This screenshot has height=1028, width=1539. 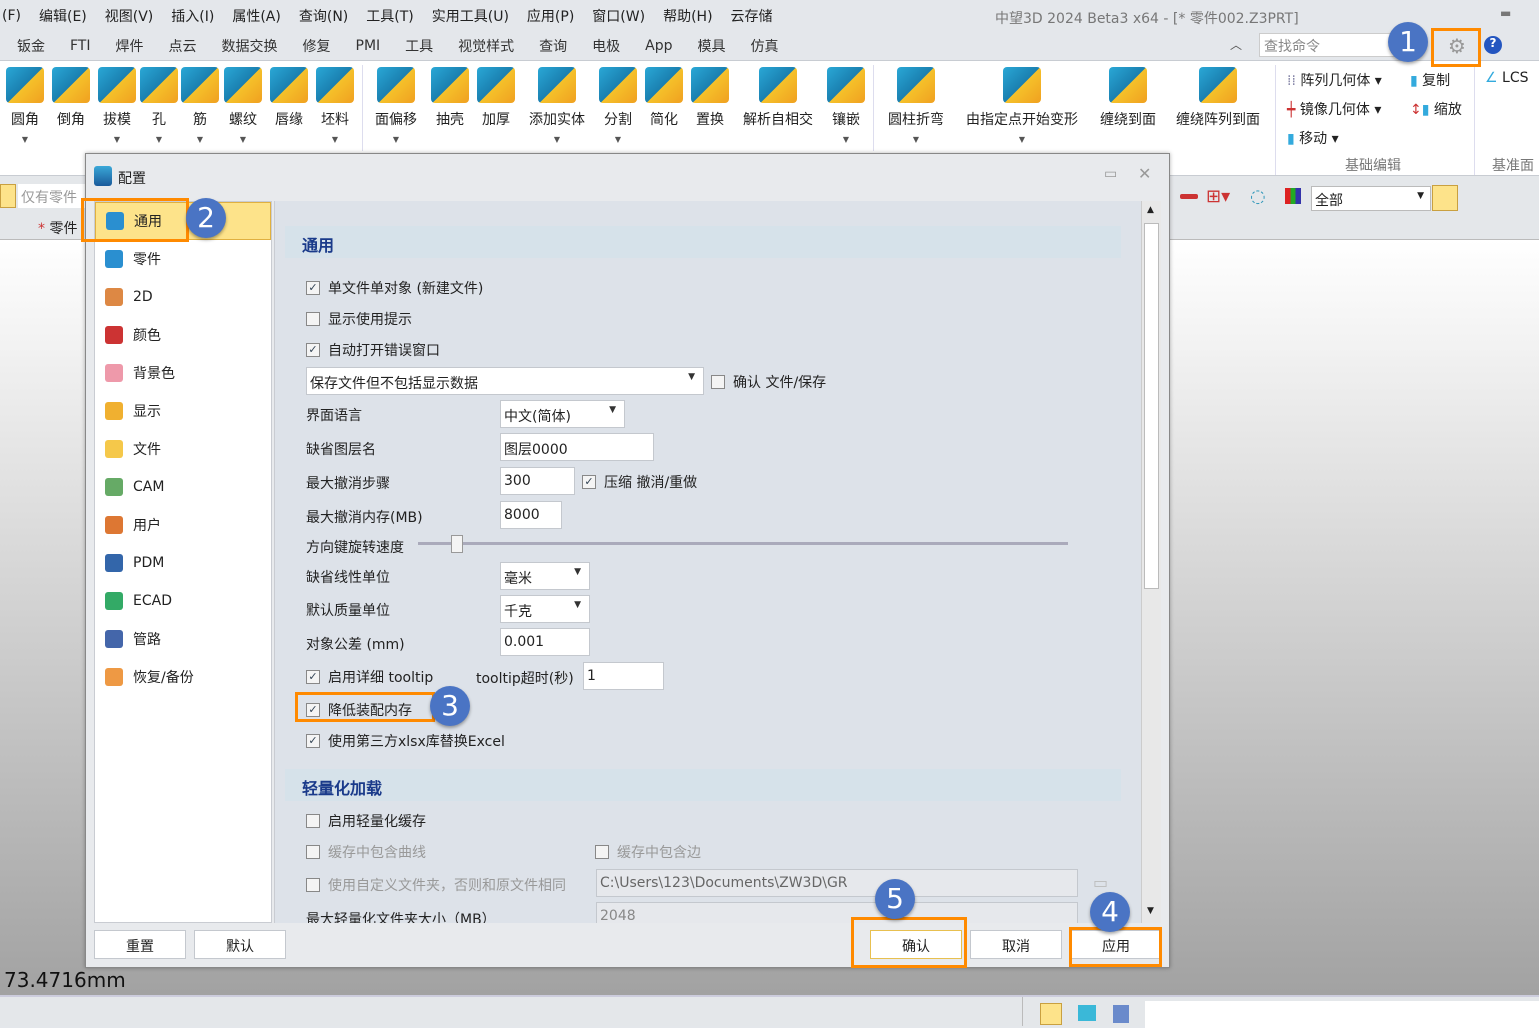 What do you see at coordinates (80, 46) in the screenshot?
I see `ribbon-tab: FTI` at bounding box center [80, 46].